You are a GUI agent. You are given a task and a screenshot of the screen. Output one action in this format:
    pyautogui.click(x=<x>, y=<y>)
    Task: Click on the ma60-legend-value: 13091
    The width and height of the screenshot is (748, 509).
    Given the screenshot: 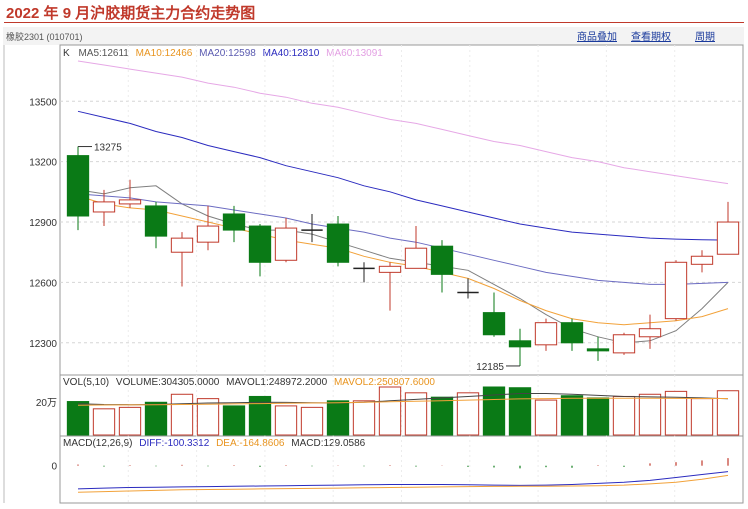 What is the action you would take?
    pyautogui.click(x=369, y=53)
    